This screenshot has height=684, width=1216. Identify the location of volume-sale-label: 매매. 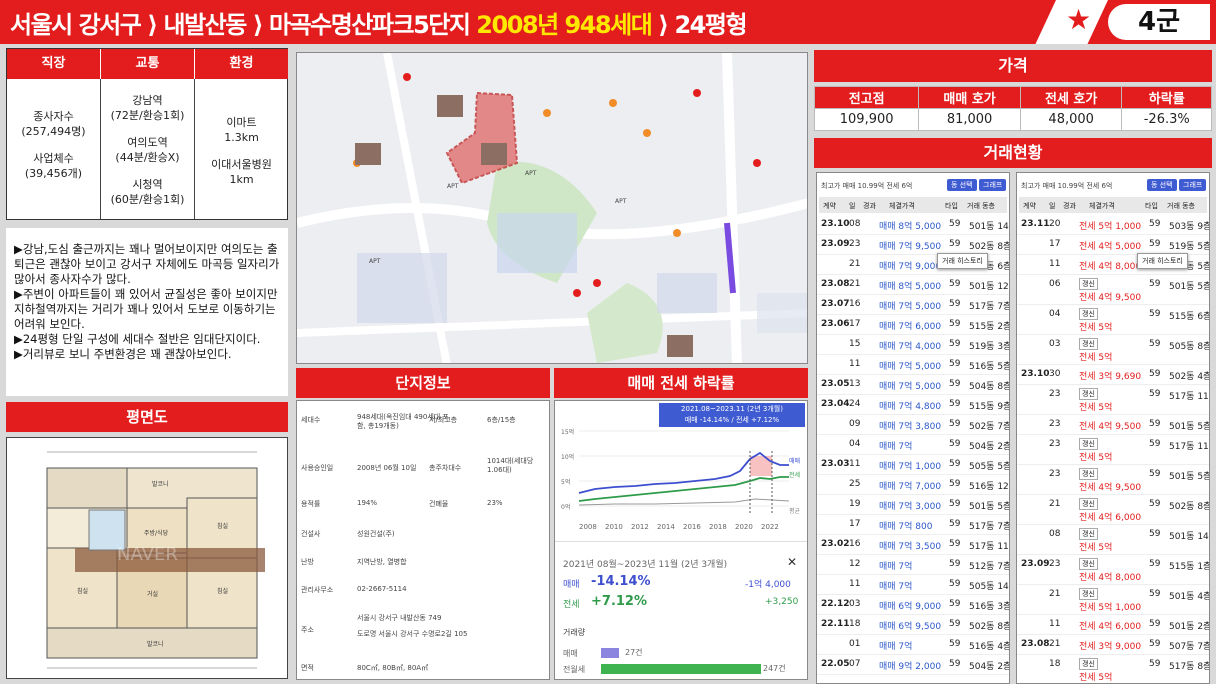
(570, 653).